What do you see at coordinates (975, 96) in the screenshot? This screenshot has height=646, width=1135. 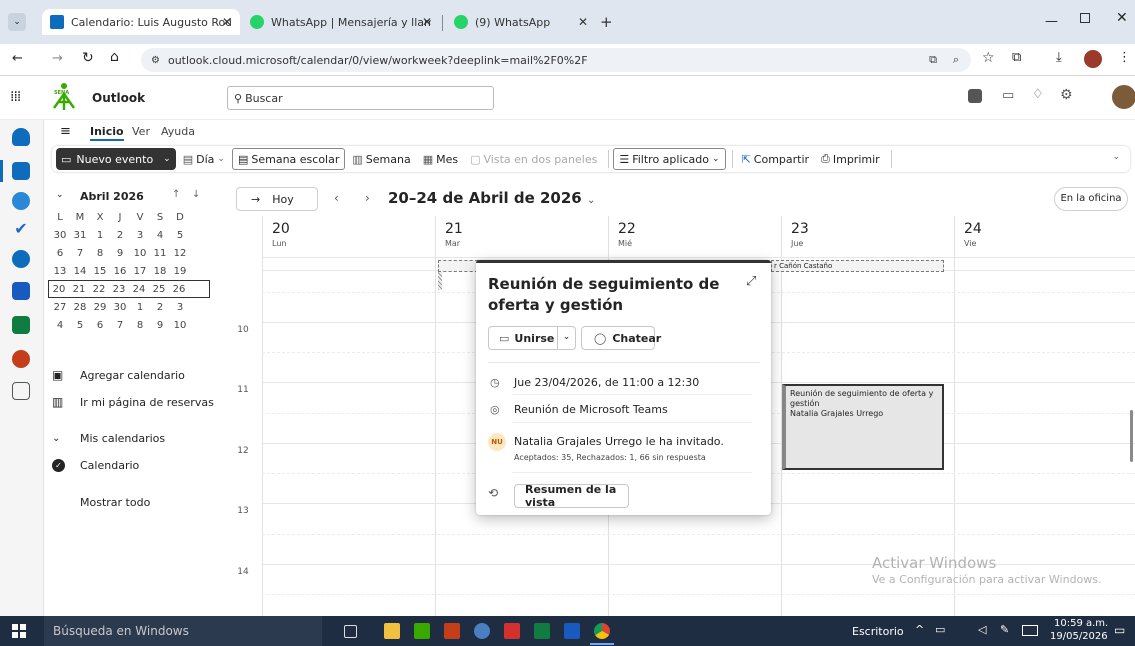 I see `teams-icon` at bounding box center [975, 96].